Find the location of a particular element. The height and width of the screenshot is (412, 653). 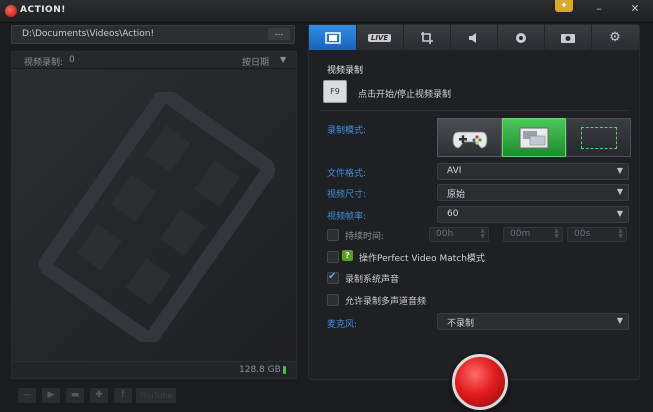

system-sound-label: 录制系统声音 is located at coordinates (372, 280).